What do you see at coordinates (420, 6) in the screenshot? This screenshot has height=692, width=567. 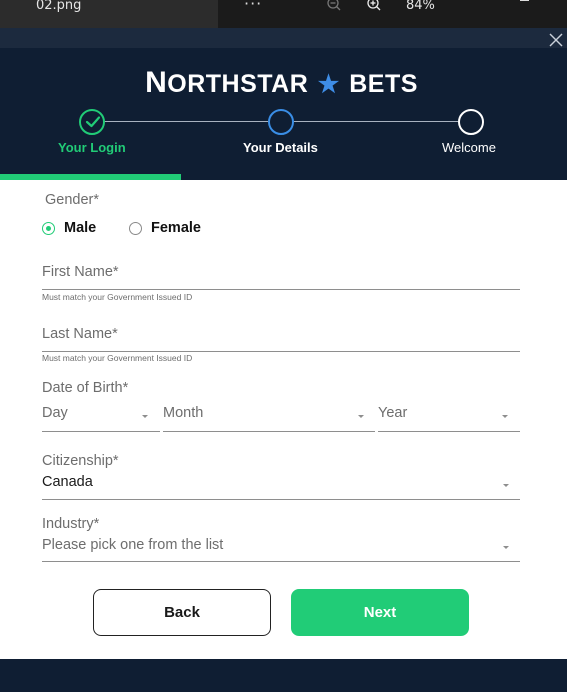 I see `zoom-level: 84%` at bounding box center [420, 6].